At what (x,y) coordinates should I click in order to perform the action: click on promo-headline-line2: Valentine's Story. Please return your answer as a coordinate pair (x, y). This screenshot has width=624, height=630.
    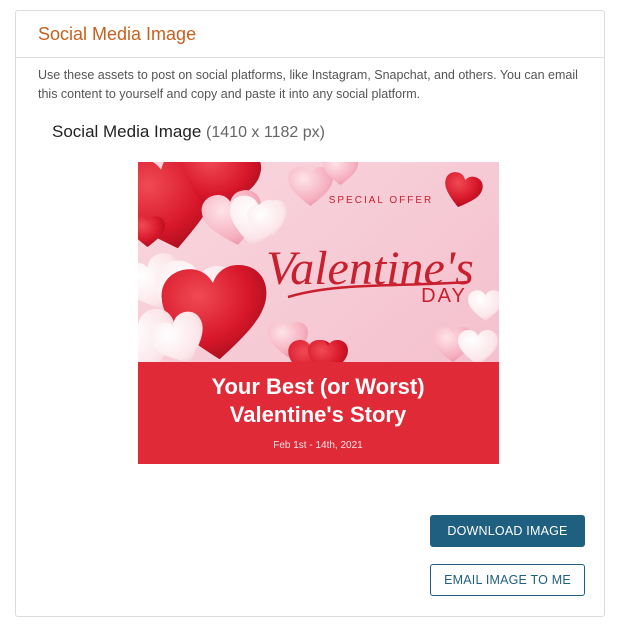
    Looking at the image, I should click on (318, 414).